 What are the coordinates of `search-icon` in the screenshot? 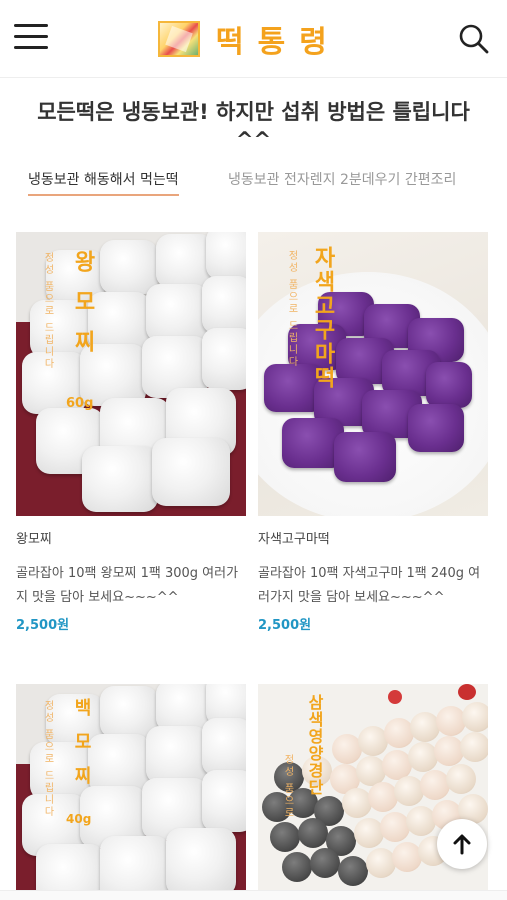 It's located at (474, 39).